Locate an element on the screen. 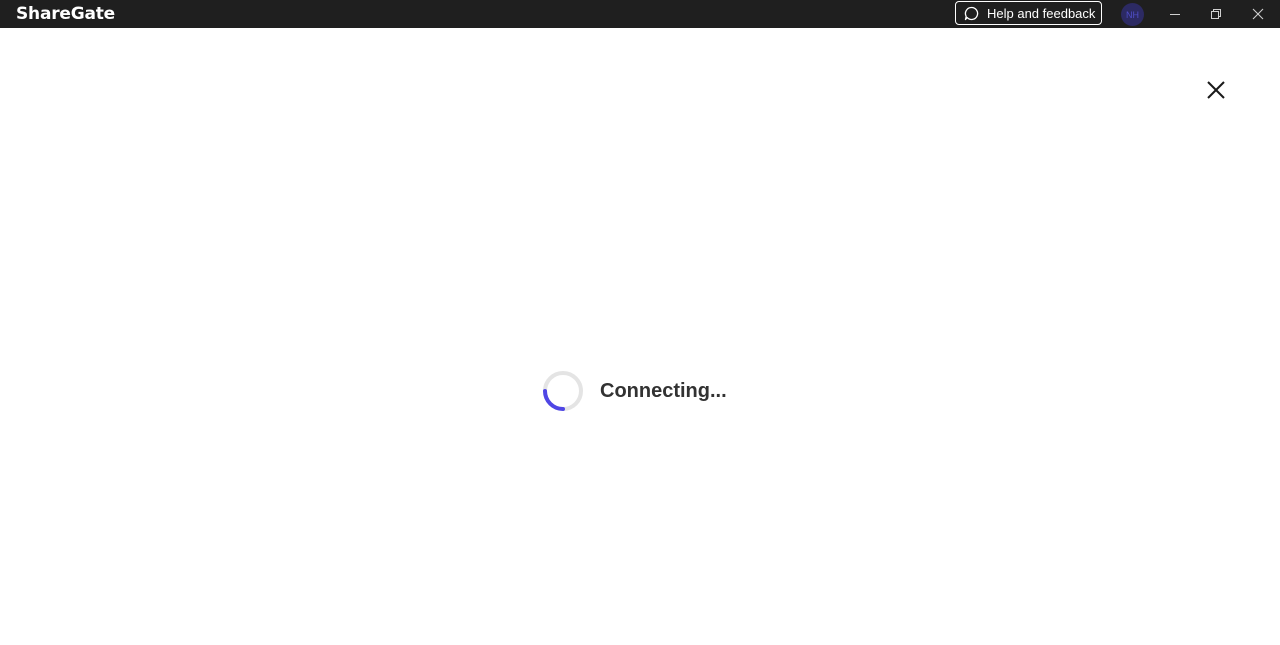 The height and width of the screenshot is (645, 1280). app-logo: ShareGate is located at coordinates (66, 14).